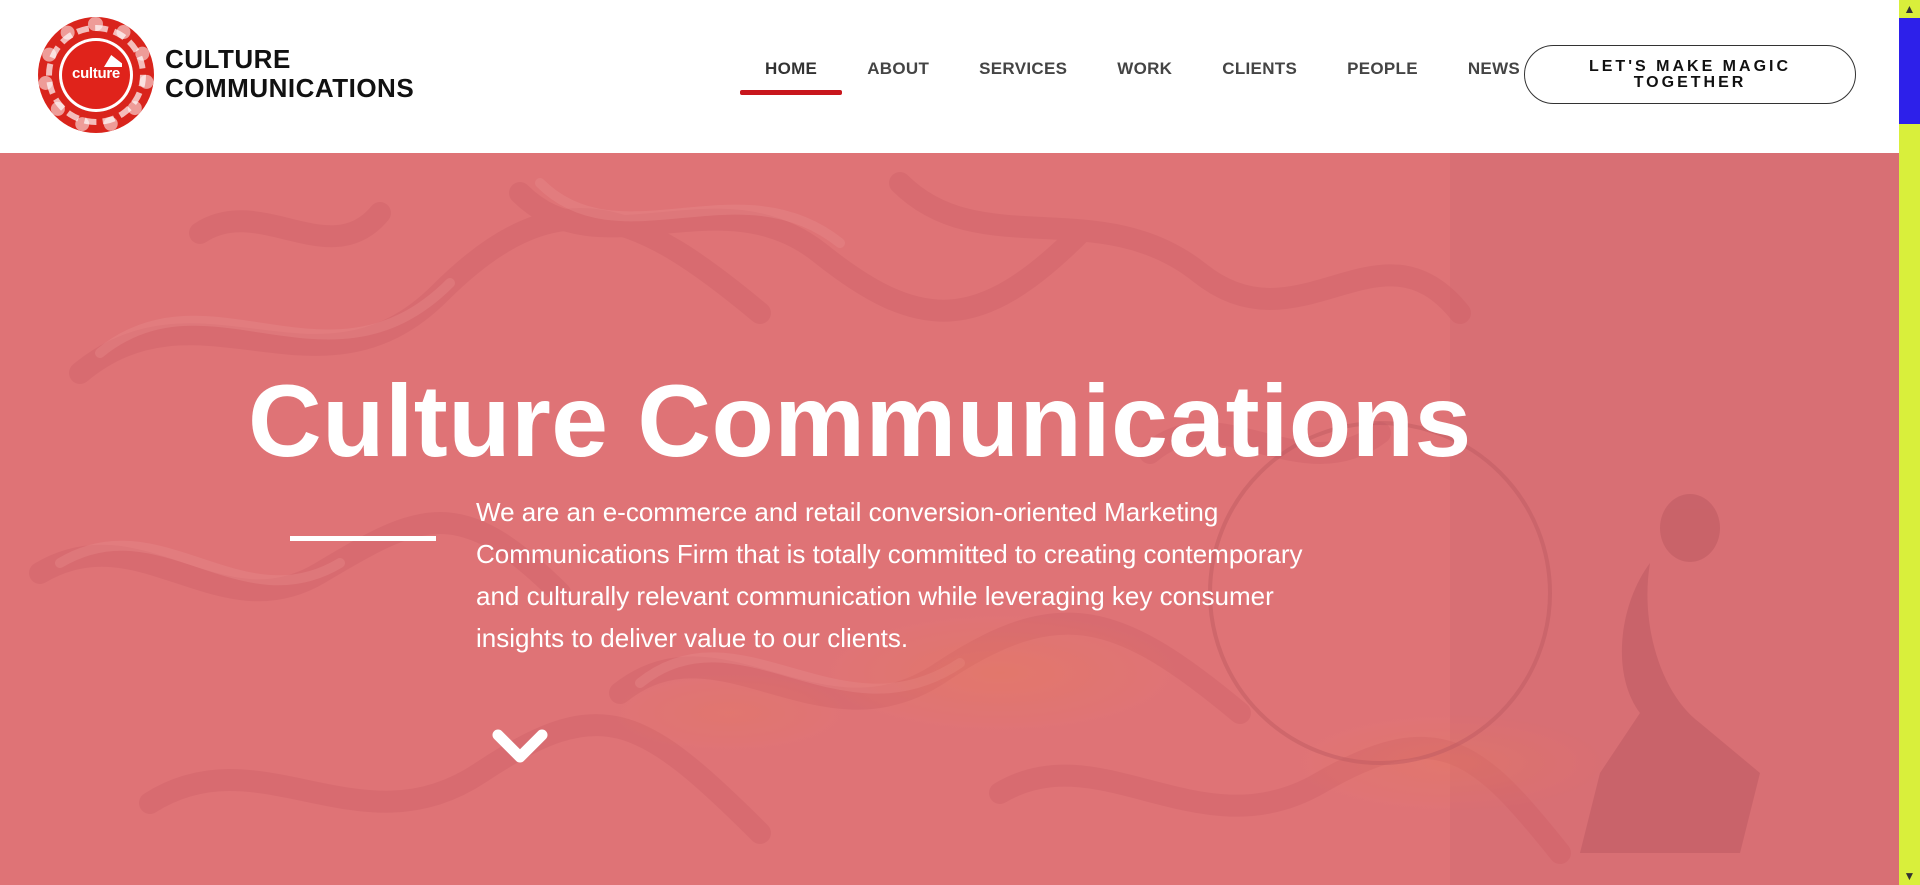  I want to click on culture-logo: culture, so click(96, 75).